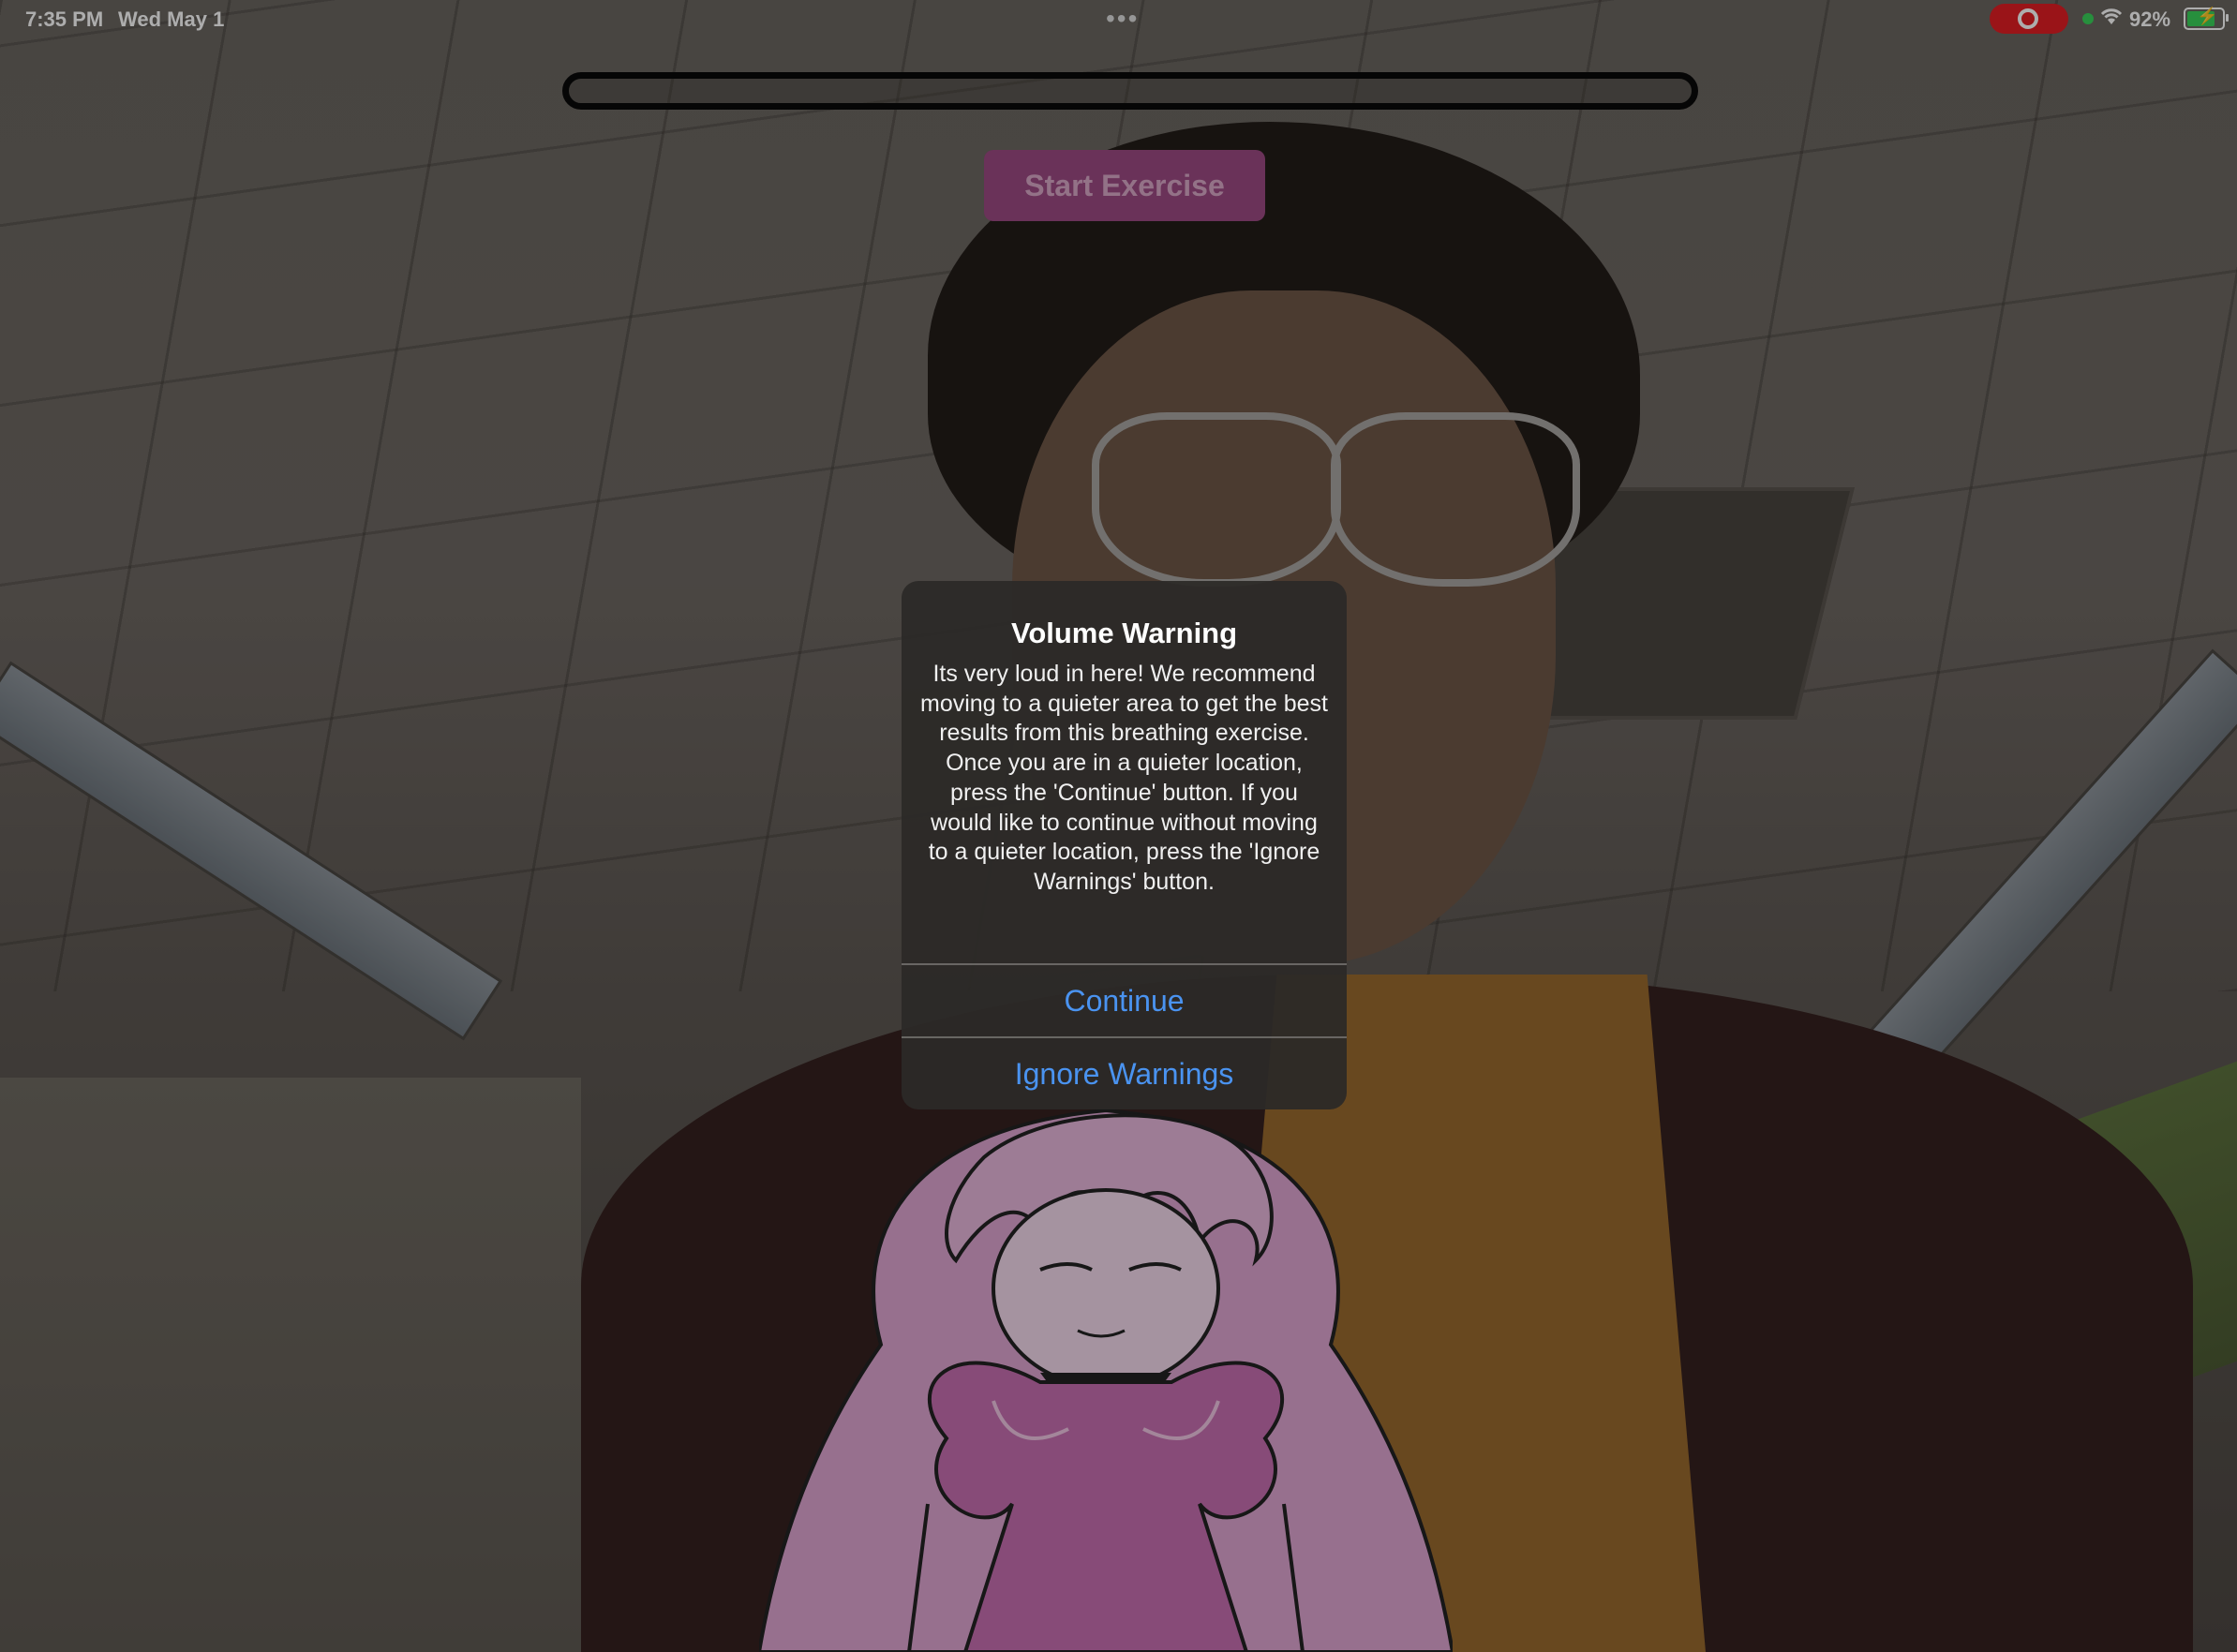 The width and height of the screenshot is (2237, 1652). I want to click on ignore-warnings-button: Ignore Warnings, so click(1124, 1073).